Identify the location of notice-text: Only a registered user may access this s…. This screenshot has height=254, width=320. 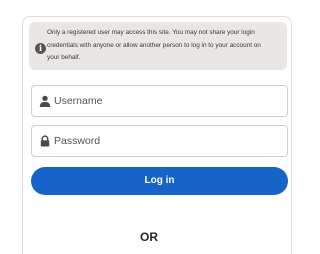
(166, 46).